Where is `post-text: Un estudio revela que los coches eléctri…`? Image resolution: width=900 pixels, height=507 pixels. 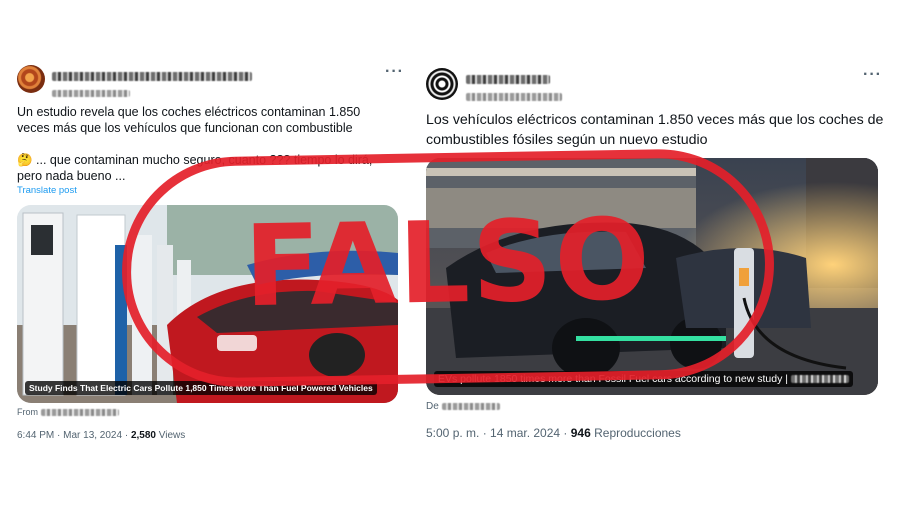
post-text: Un estudio revela que los coches eléctri… is located at coordinates (189, 120).